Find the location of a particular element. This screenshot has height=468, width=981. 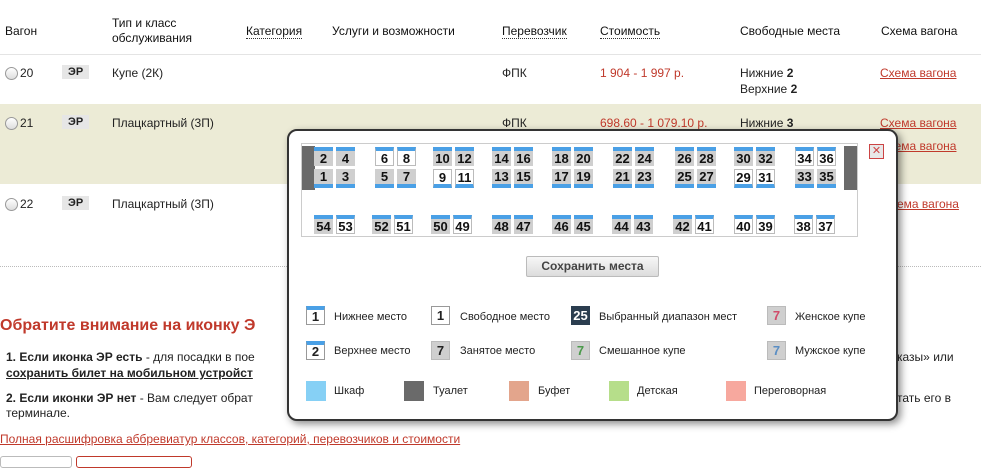

seat-3: 3 is located at coordinates (345, 178).